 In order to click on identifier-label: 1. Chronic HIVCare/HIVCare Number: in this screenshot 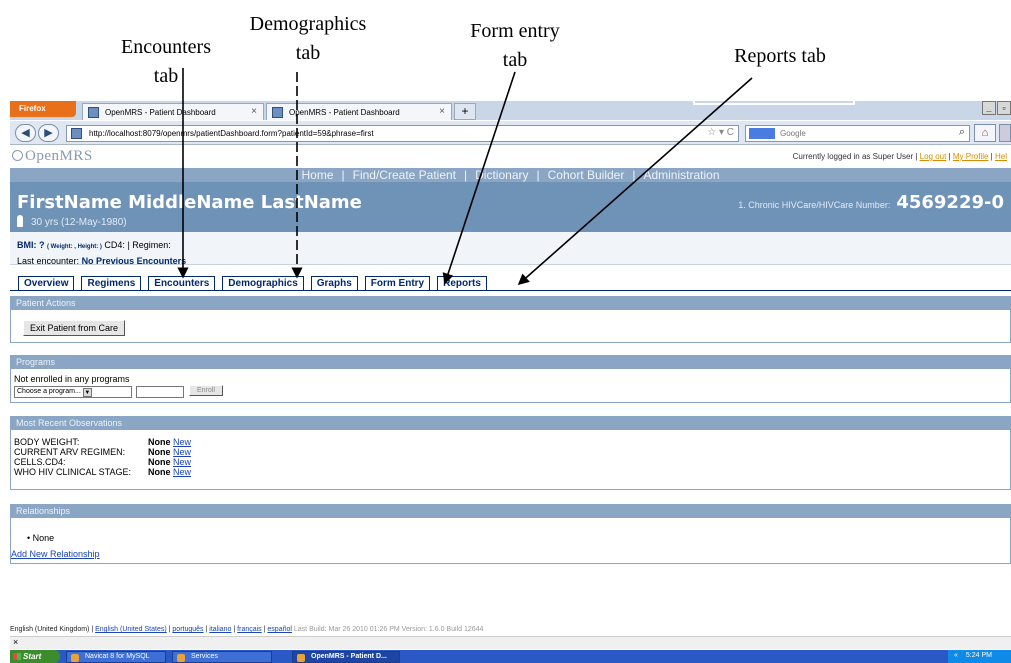, I will do `click(814, 205)`.